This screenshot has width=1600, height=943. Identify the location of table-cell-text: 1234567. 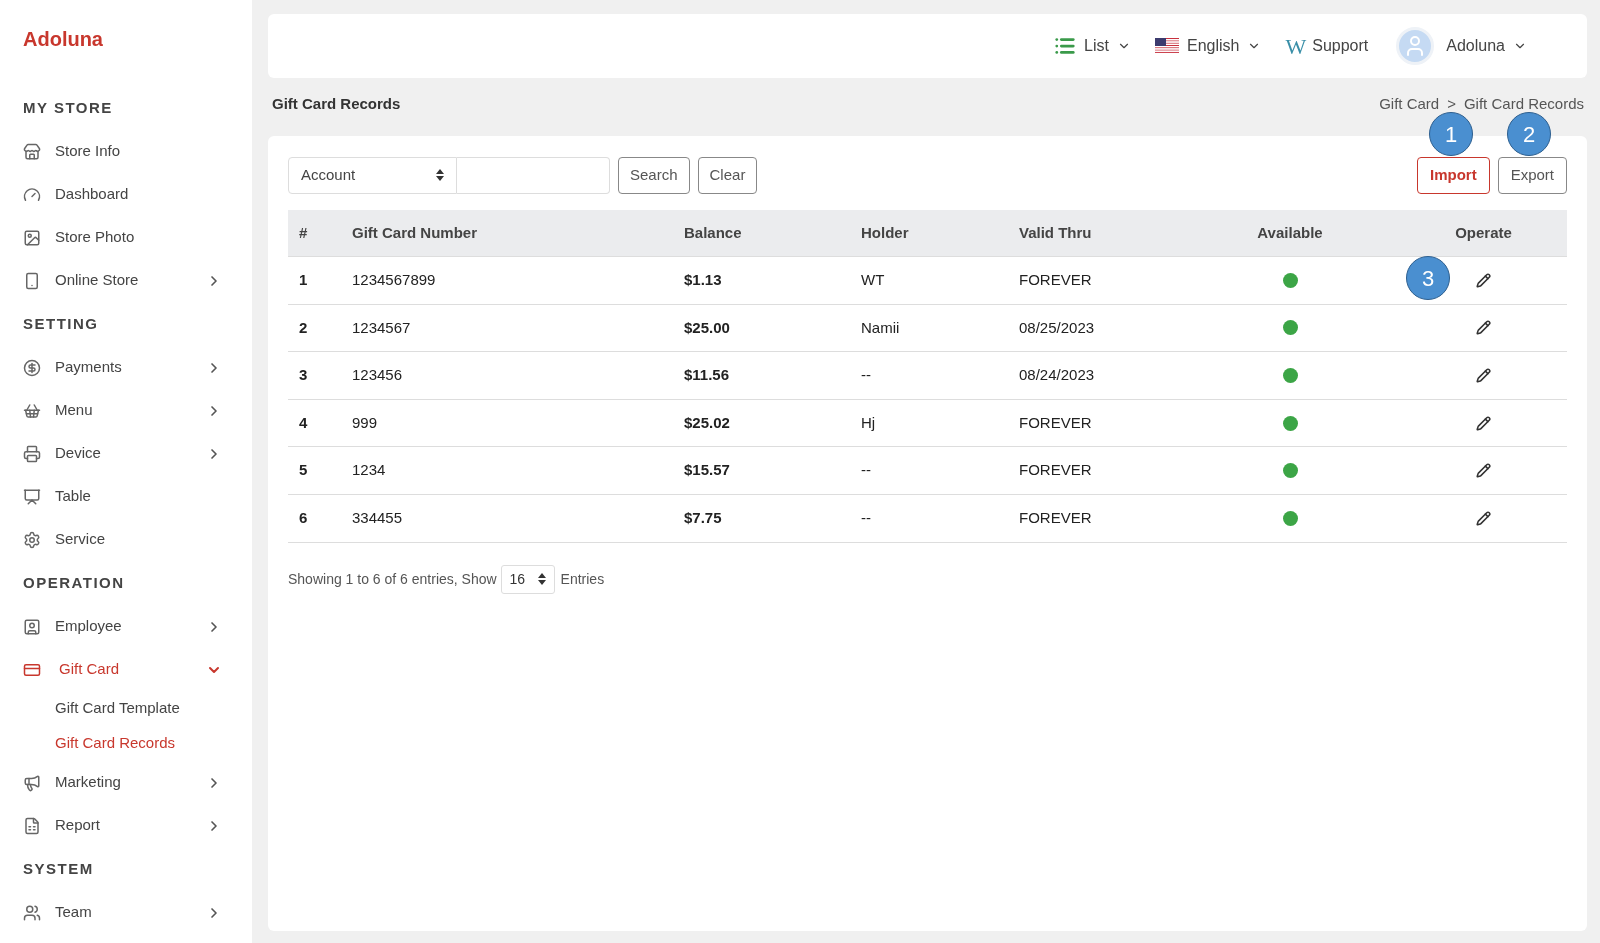
(381, 327).